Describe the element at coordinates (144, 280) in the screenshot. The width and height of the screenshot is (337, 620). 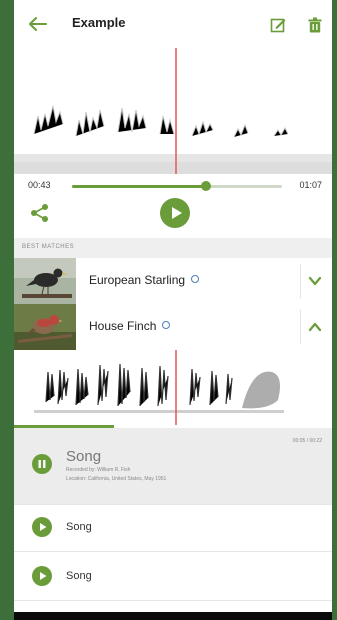
I see `bird-name: European Starling` at that location.